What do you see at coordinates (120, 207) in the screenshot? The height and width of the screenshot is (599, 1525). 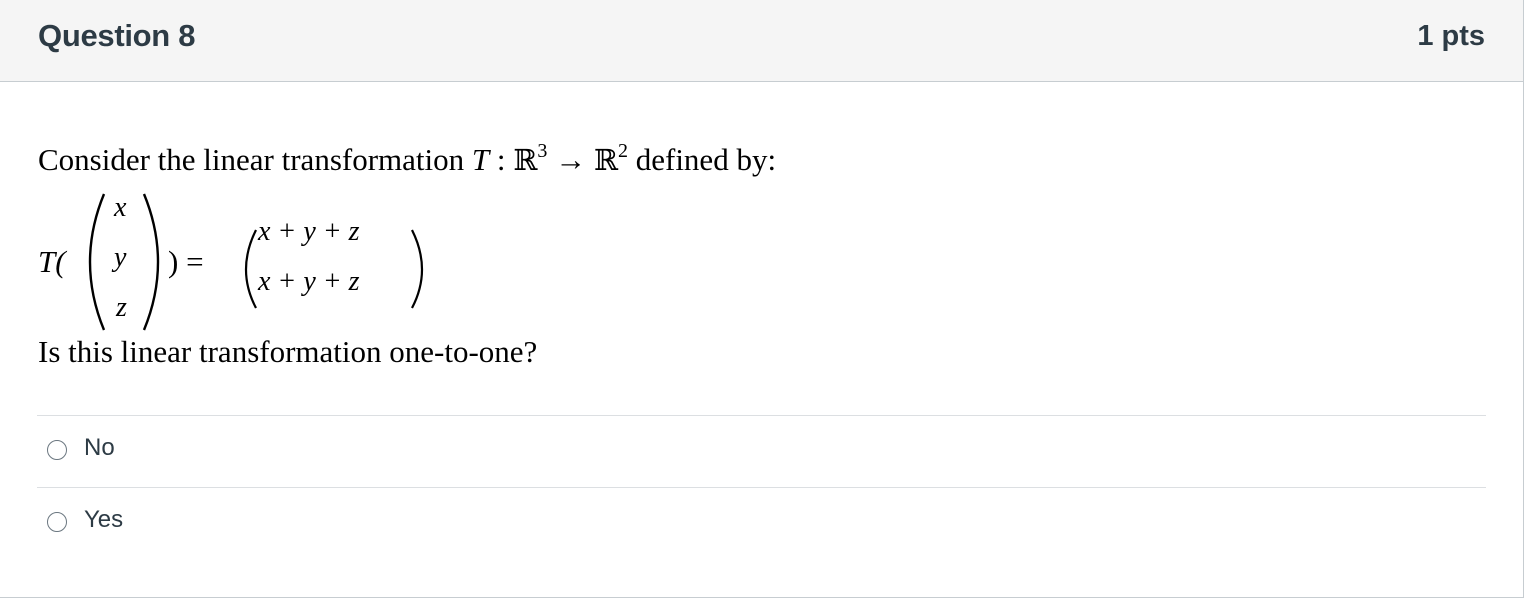 I see `input-vector-x: x` at bounding box center [120, 207].